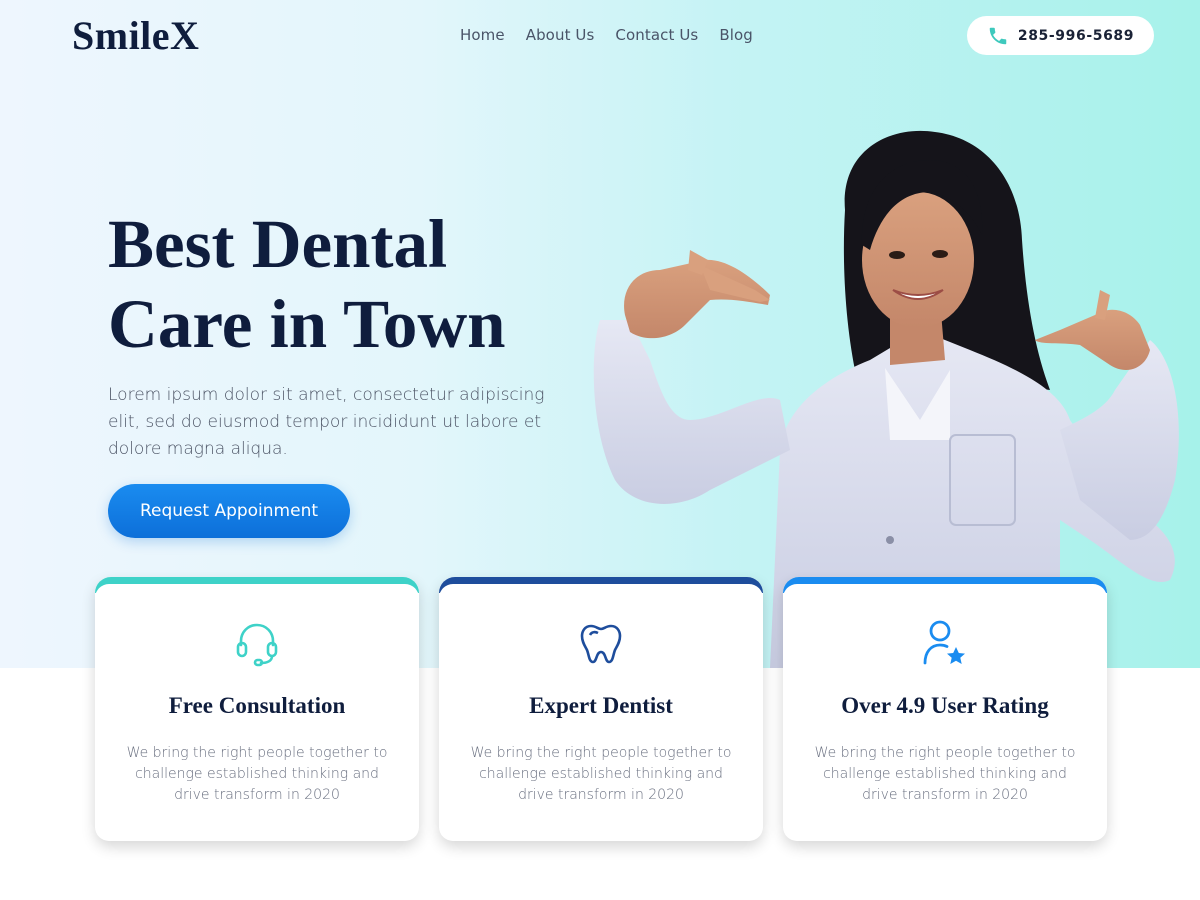  What do you see at coordinates (601, 705) in the screenshot?
I see `card-title: Expert Dentist` at bounding box center [601, 705].